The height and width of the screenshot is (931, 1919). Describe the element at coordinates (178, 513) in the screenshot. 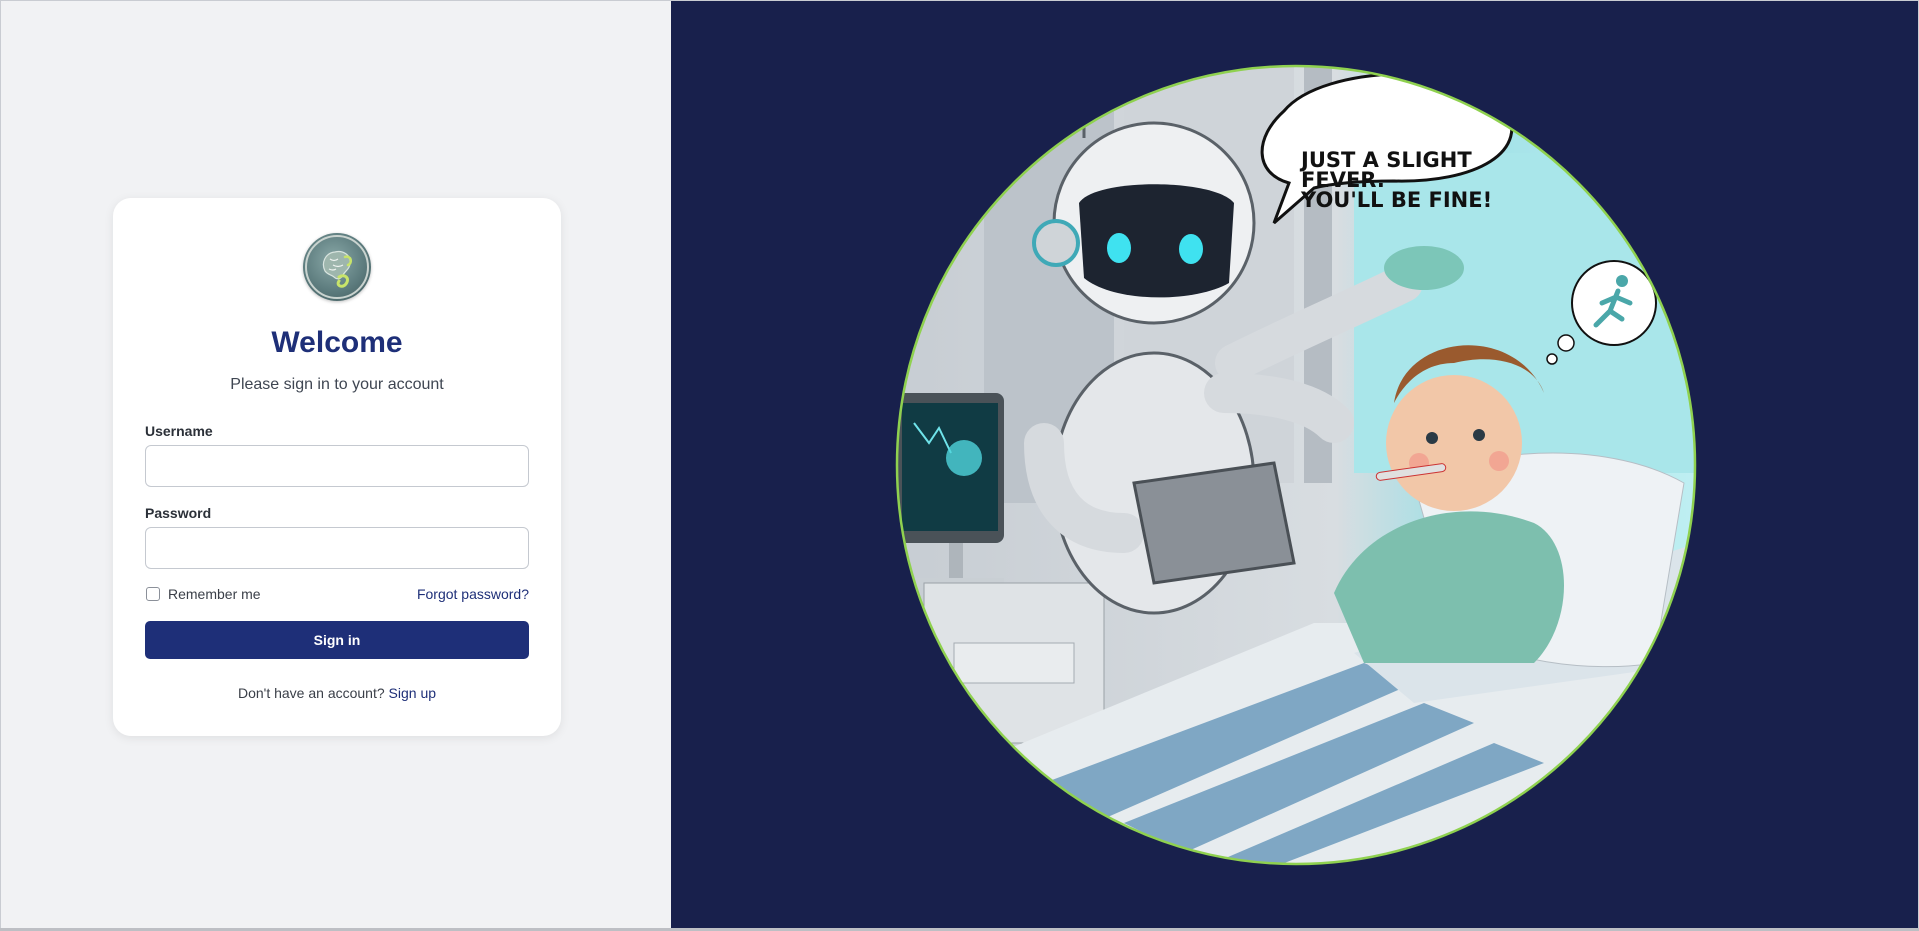

I see `password-label: Password` at that location.